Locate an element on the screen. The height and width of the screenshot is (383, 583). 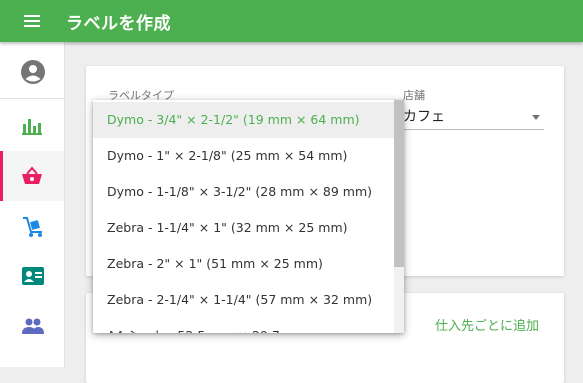
label-type-option: Zebra - 2" × 1" (51 mm × 25 mm) is located at coordinates (243, 264).